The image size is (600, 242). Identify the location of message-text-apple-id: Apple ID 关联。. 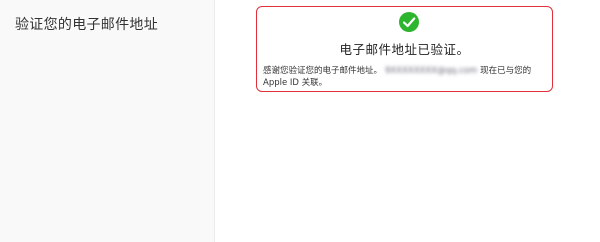
(295, 83).